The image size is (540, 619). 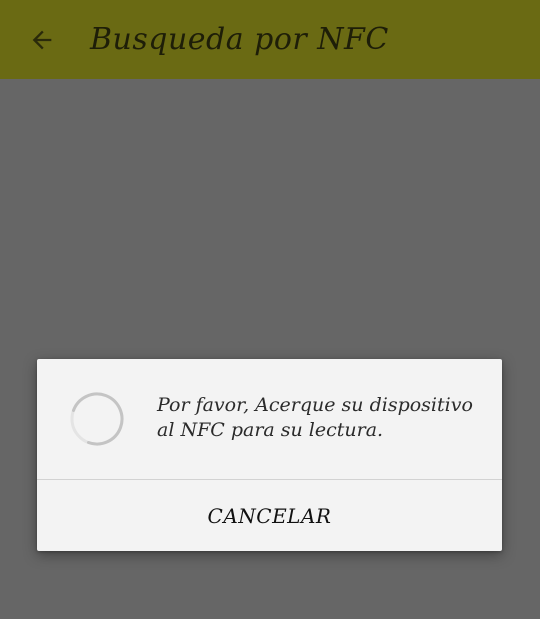 I want to click on progress-spinner-icon, so click(x=97, y=419).